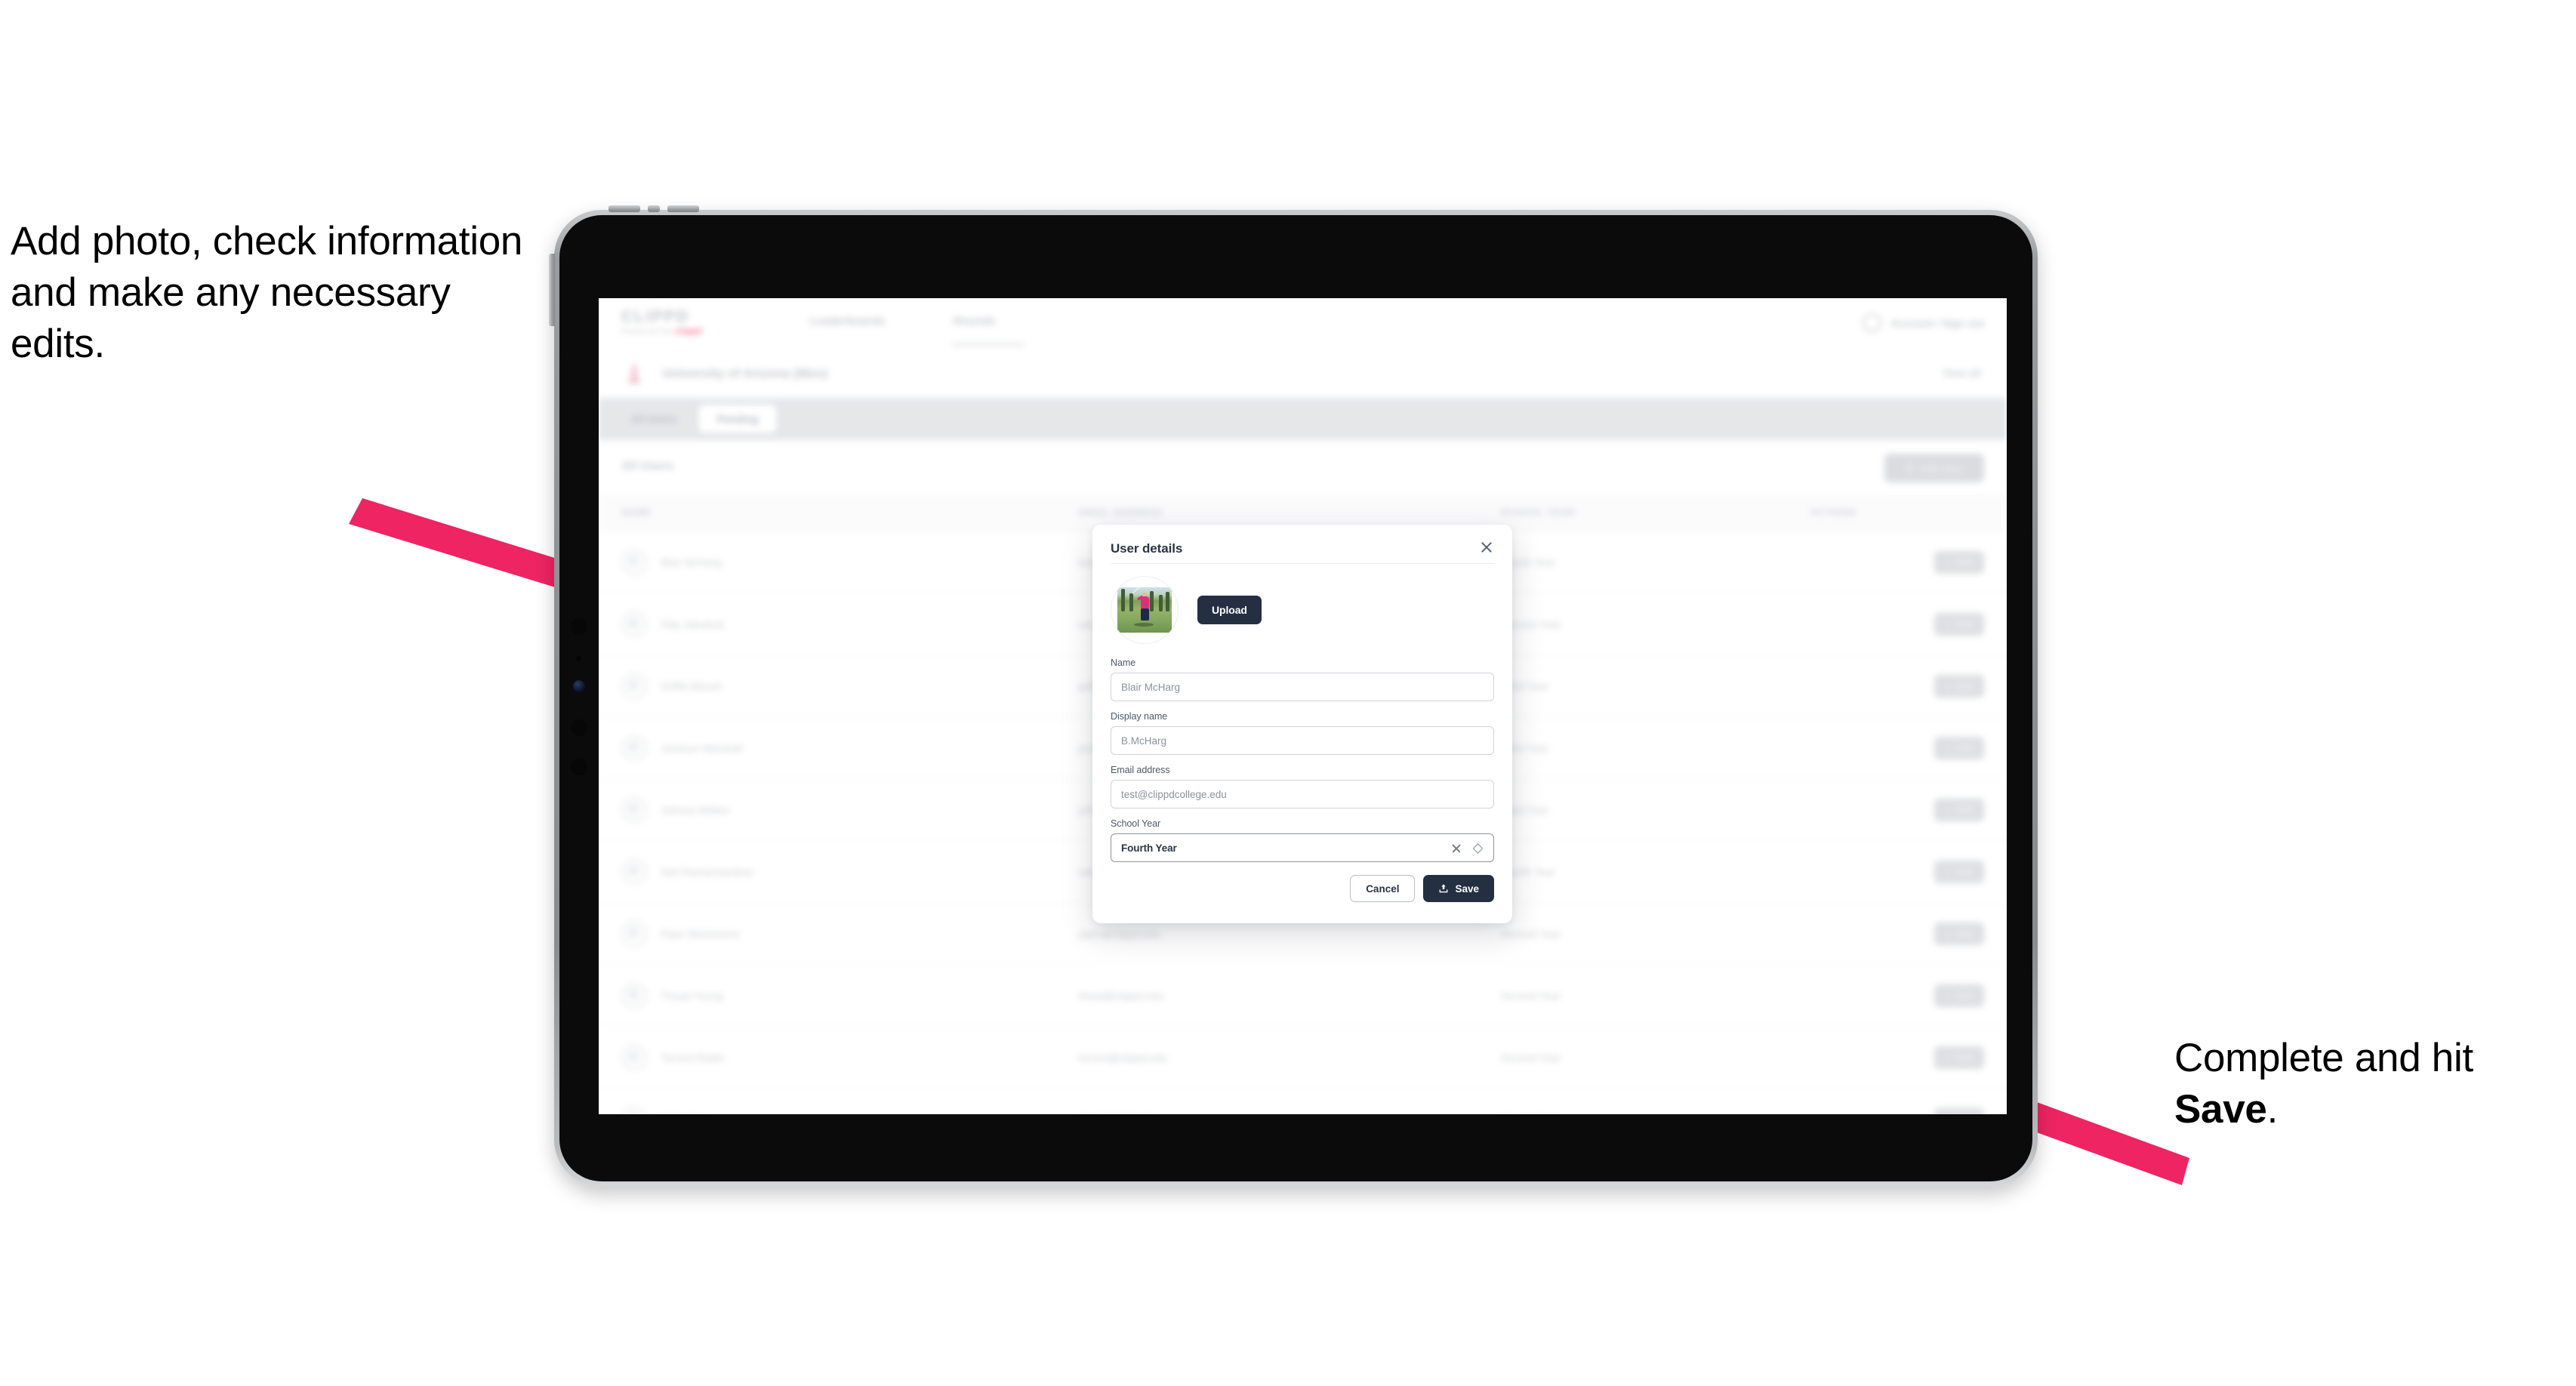 This screenshot has height=1386, width=2576. I want to click on email-input, so click(1302, 794).